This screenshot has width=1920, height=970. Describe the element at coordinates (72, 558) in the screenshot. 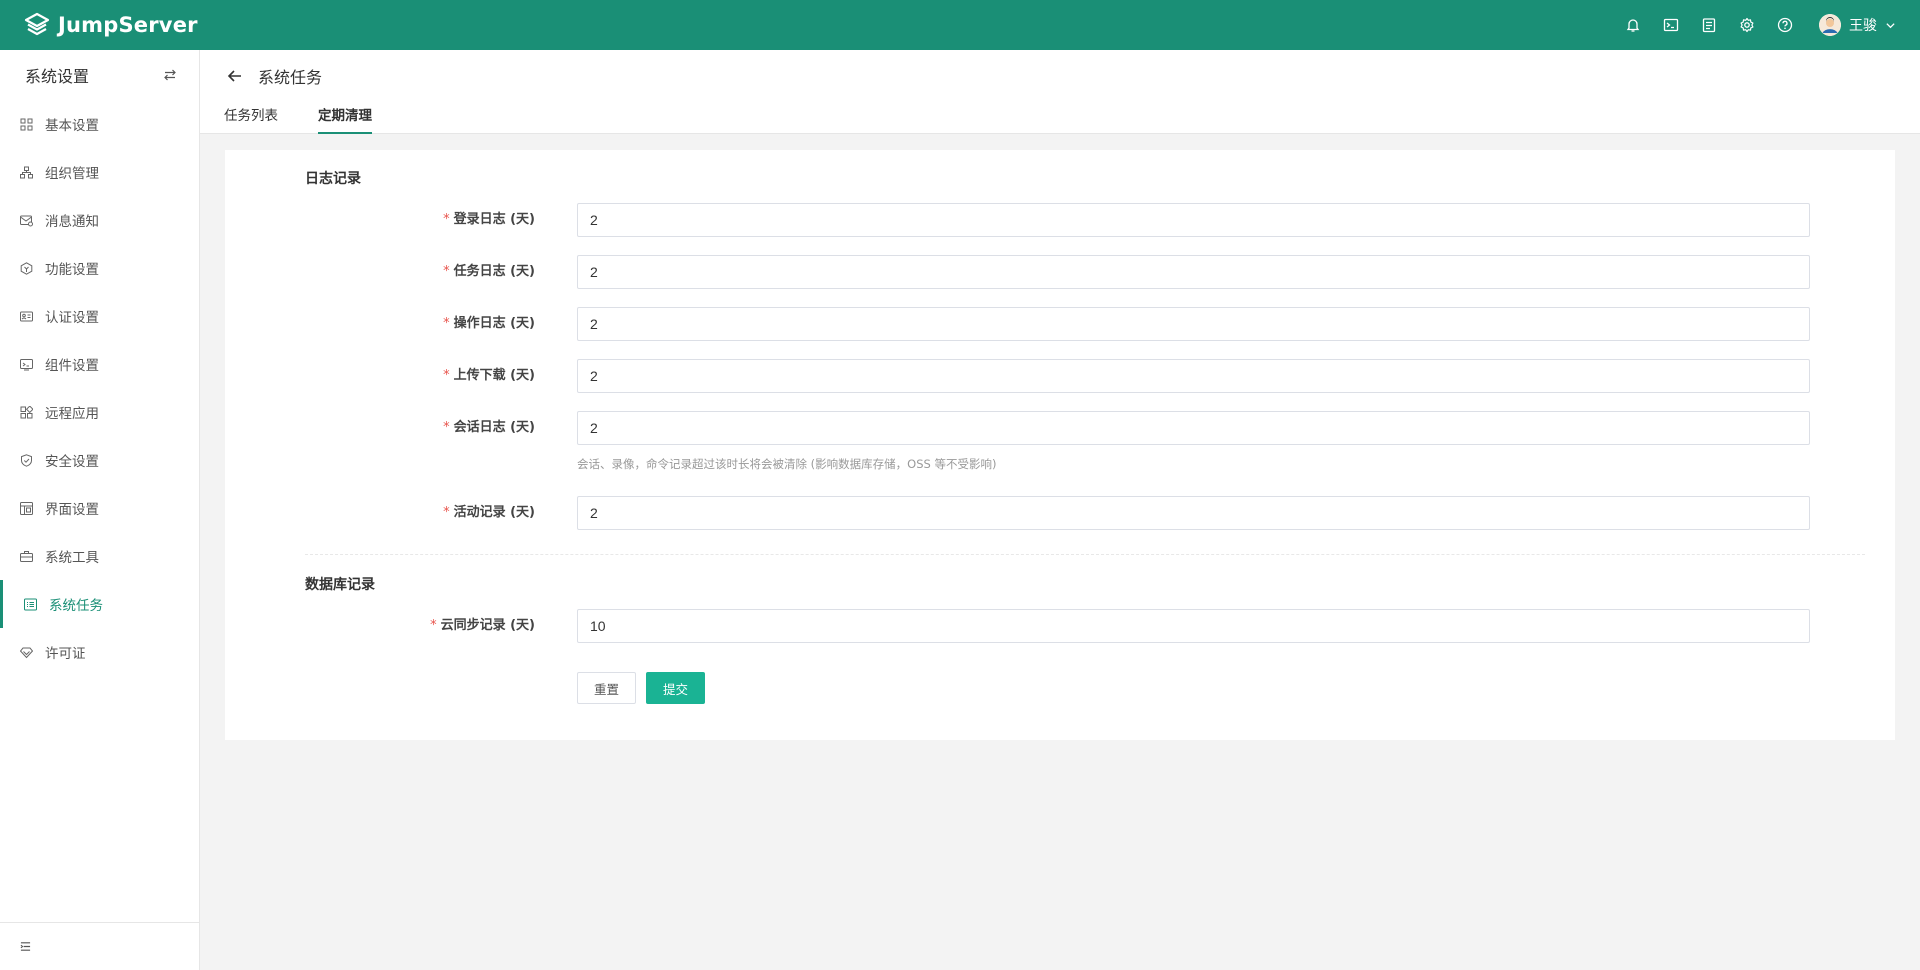

I see `sidebar-item-label: 系统工具` at that location.